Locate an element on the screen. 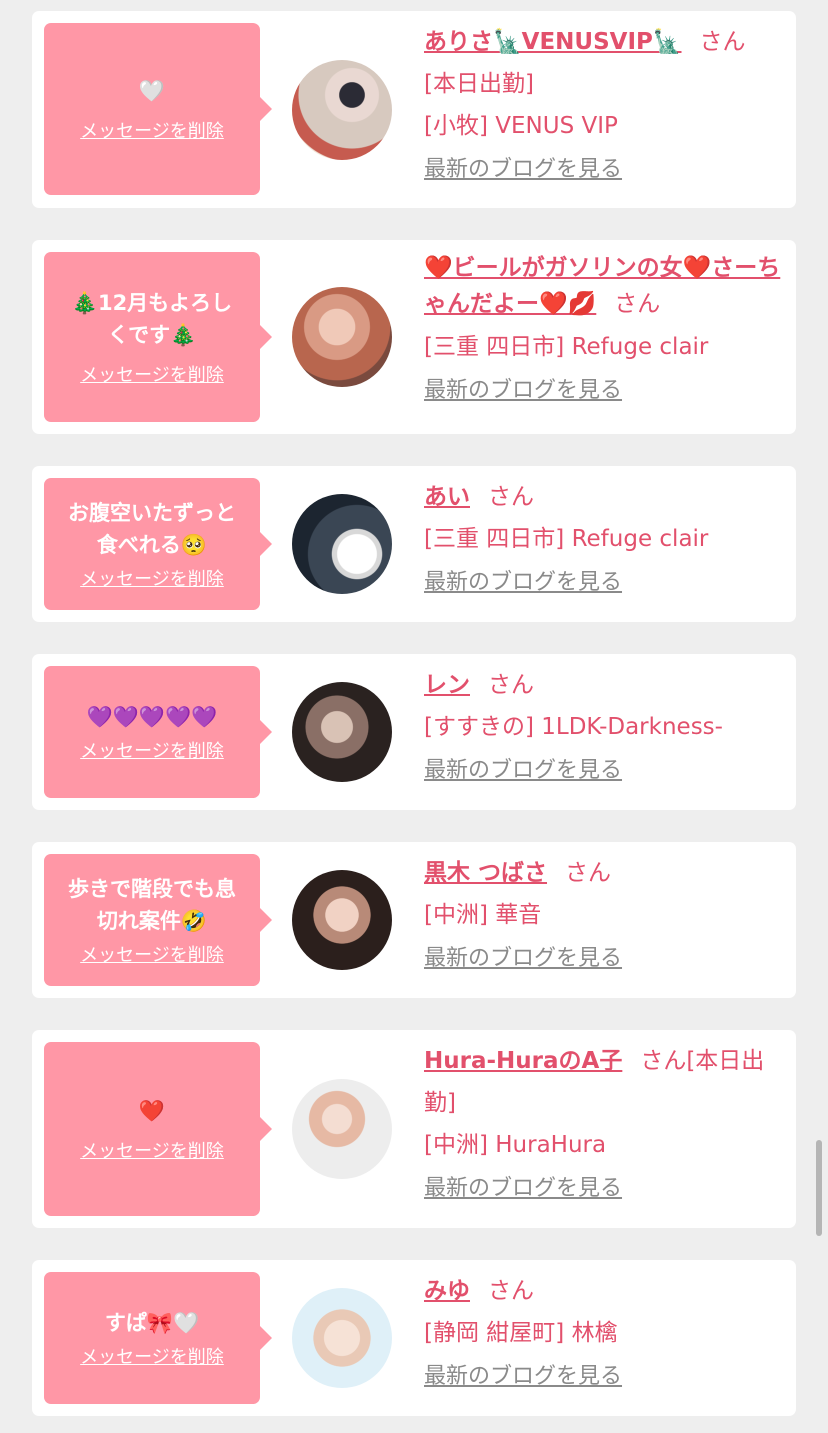 The height and width of the screenshot is (1433, 828). message-bubble: 歩きで階段でも息 切れ案件🤣 メッセージを削除 is located at coordinates (158, 920).